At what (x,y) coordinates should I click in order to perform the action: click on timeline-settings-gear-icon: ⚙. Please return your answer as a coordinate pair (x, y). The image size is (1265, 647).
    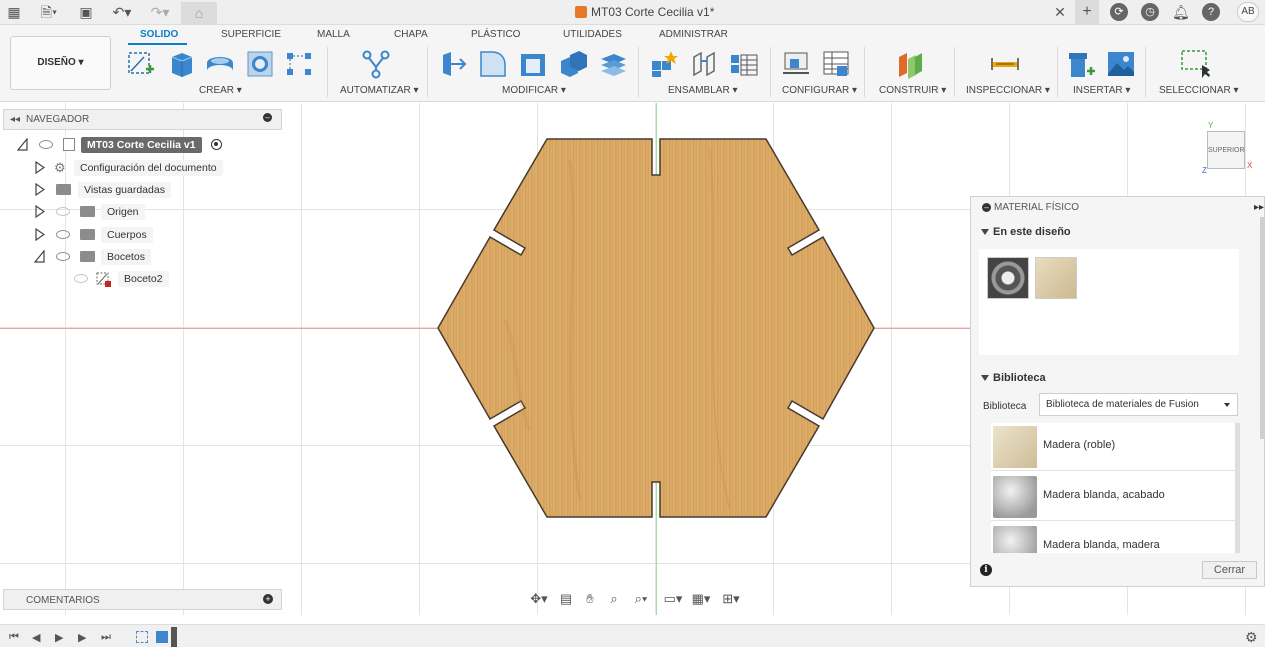
    Looking at the image, I should click on (1251, 637).